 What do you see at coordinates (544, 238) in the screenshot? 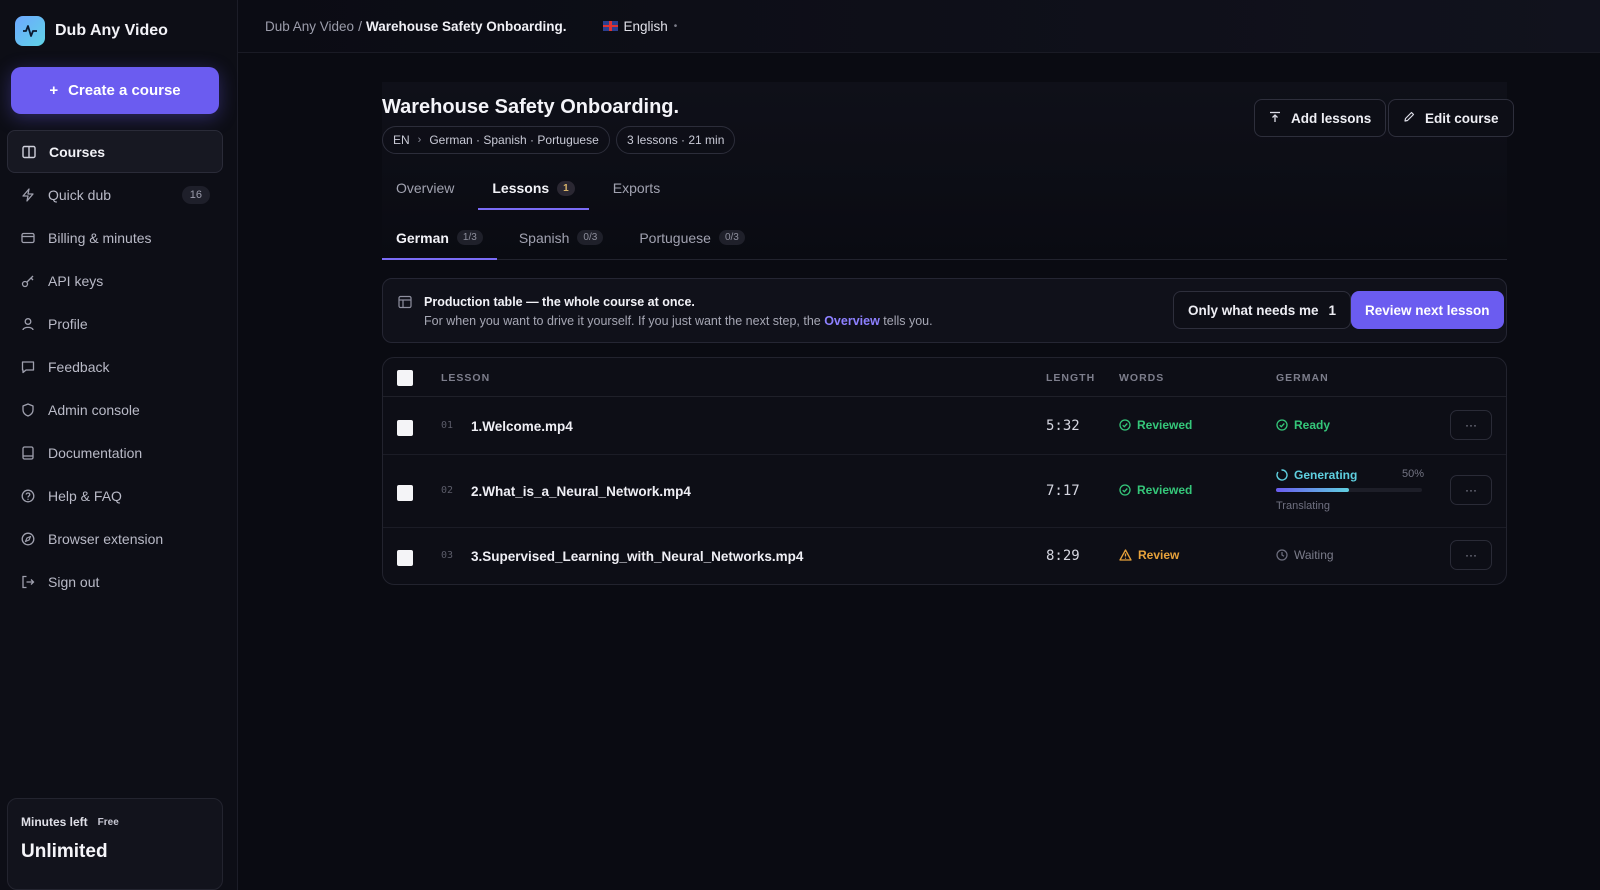
I see `language-tab-label: Spanish` at bounding box center [544, 238].